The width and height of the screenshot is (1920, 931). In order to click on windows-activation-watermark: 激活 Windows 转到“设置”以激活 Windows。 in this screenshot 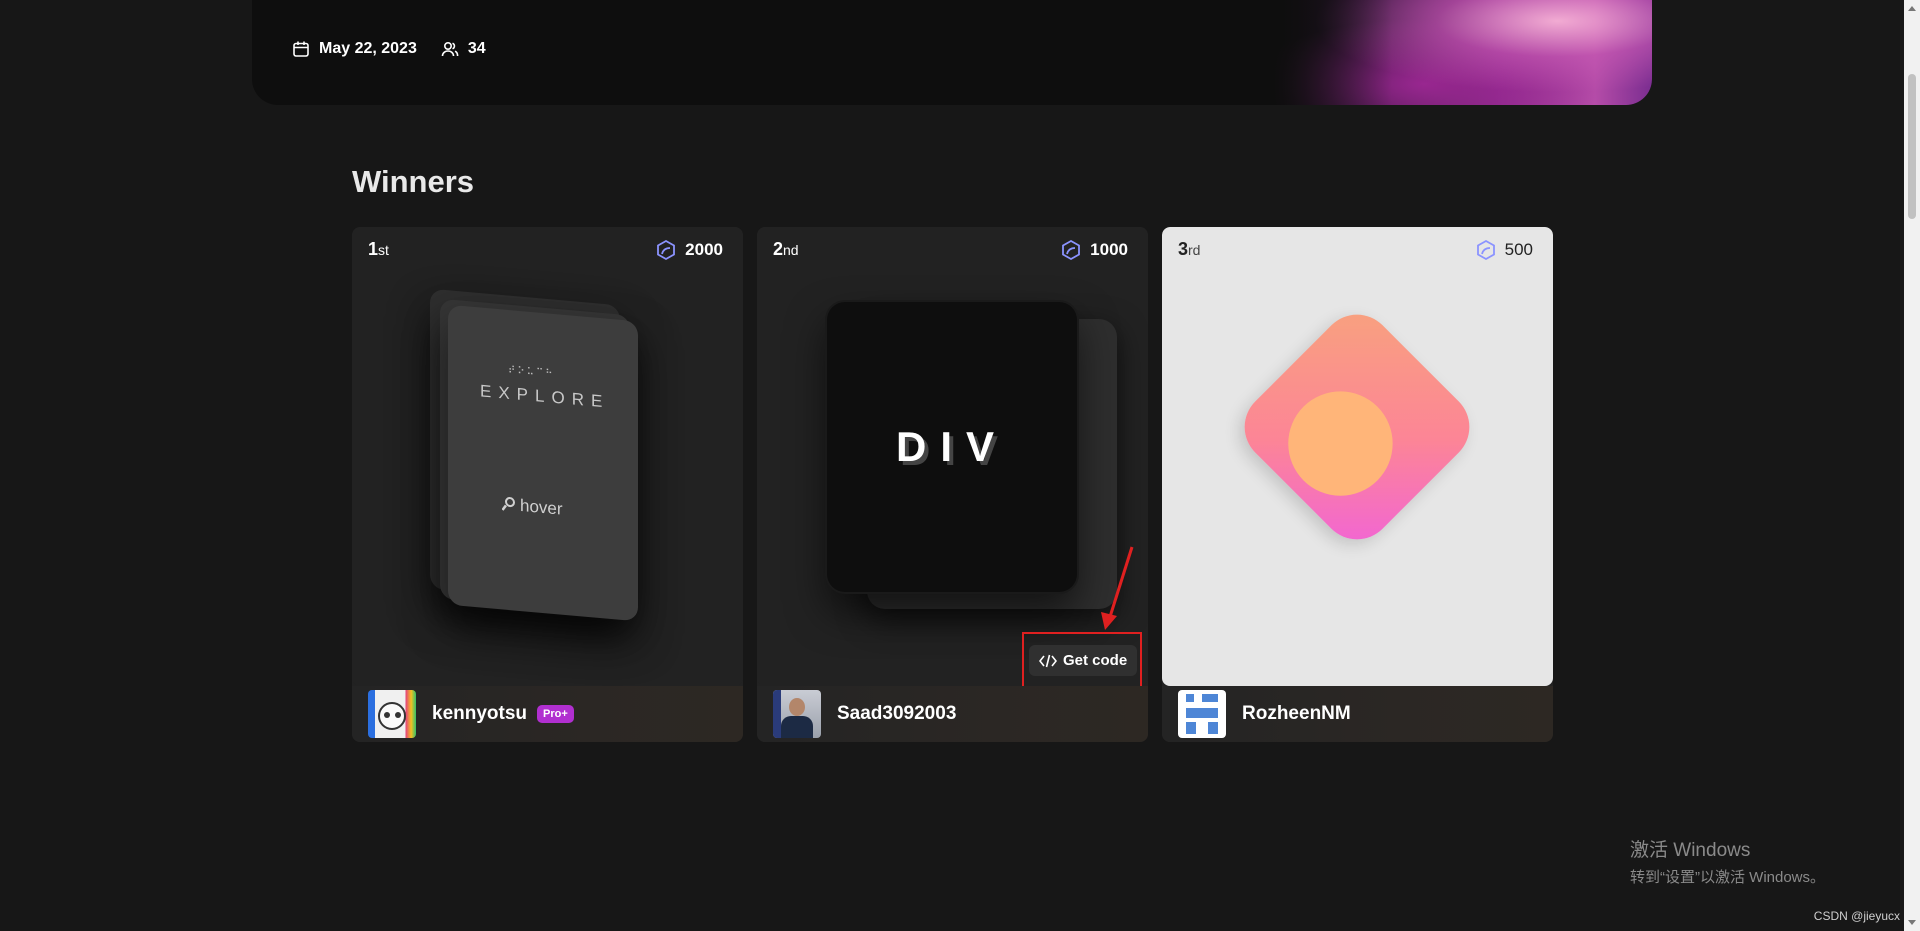, I will do `click(1727, 861)`.